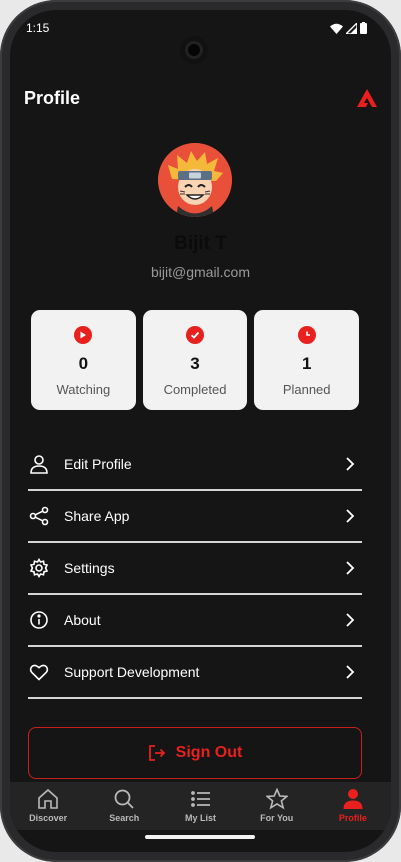 This screenshot has height=862, width=401. I want to click on avatar-image, so click(195, 180).